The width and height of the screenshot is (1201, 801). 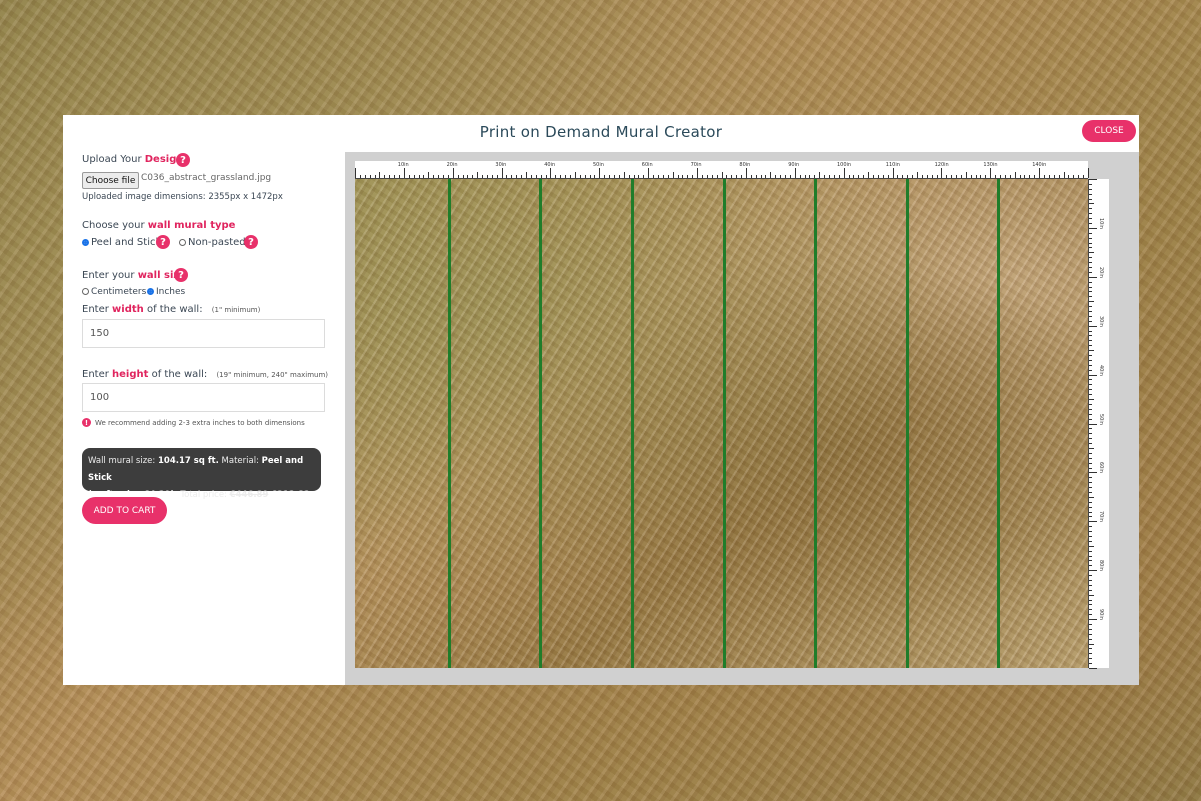 What do you see at coordinates (647, 165) in the screenshot?
I see `ruler-top-label: 60in` at bounding box center [647, 165].